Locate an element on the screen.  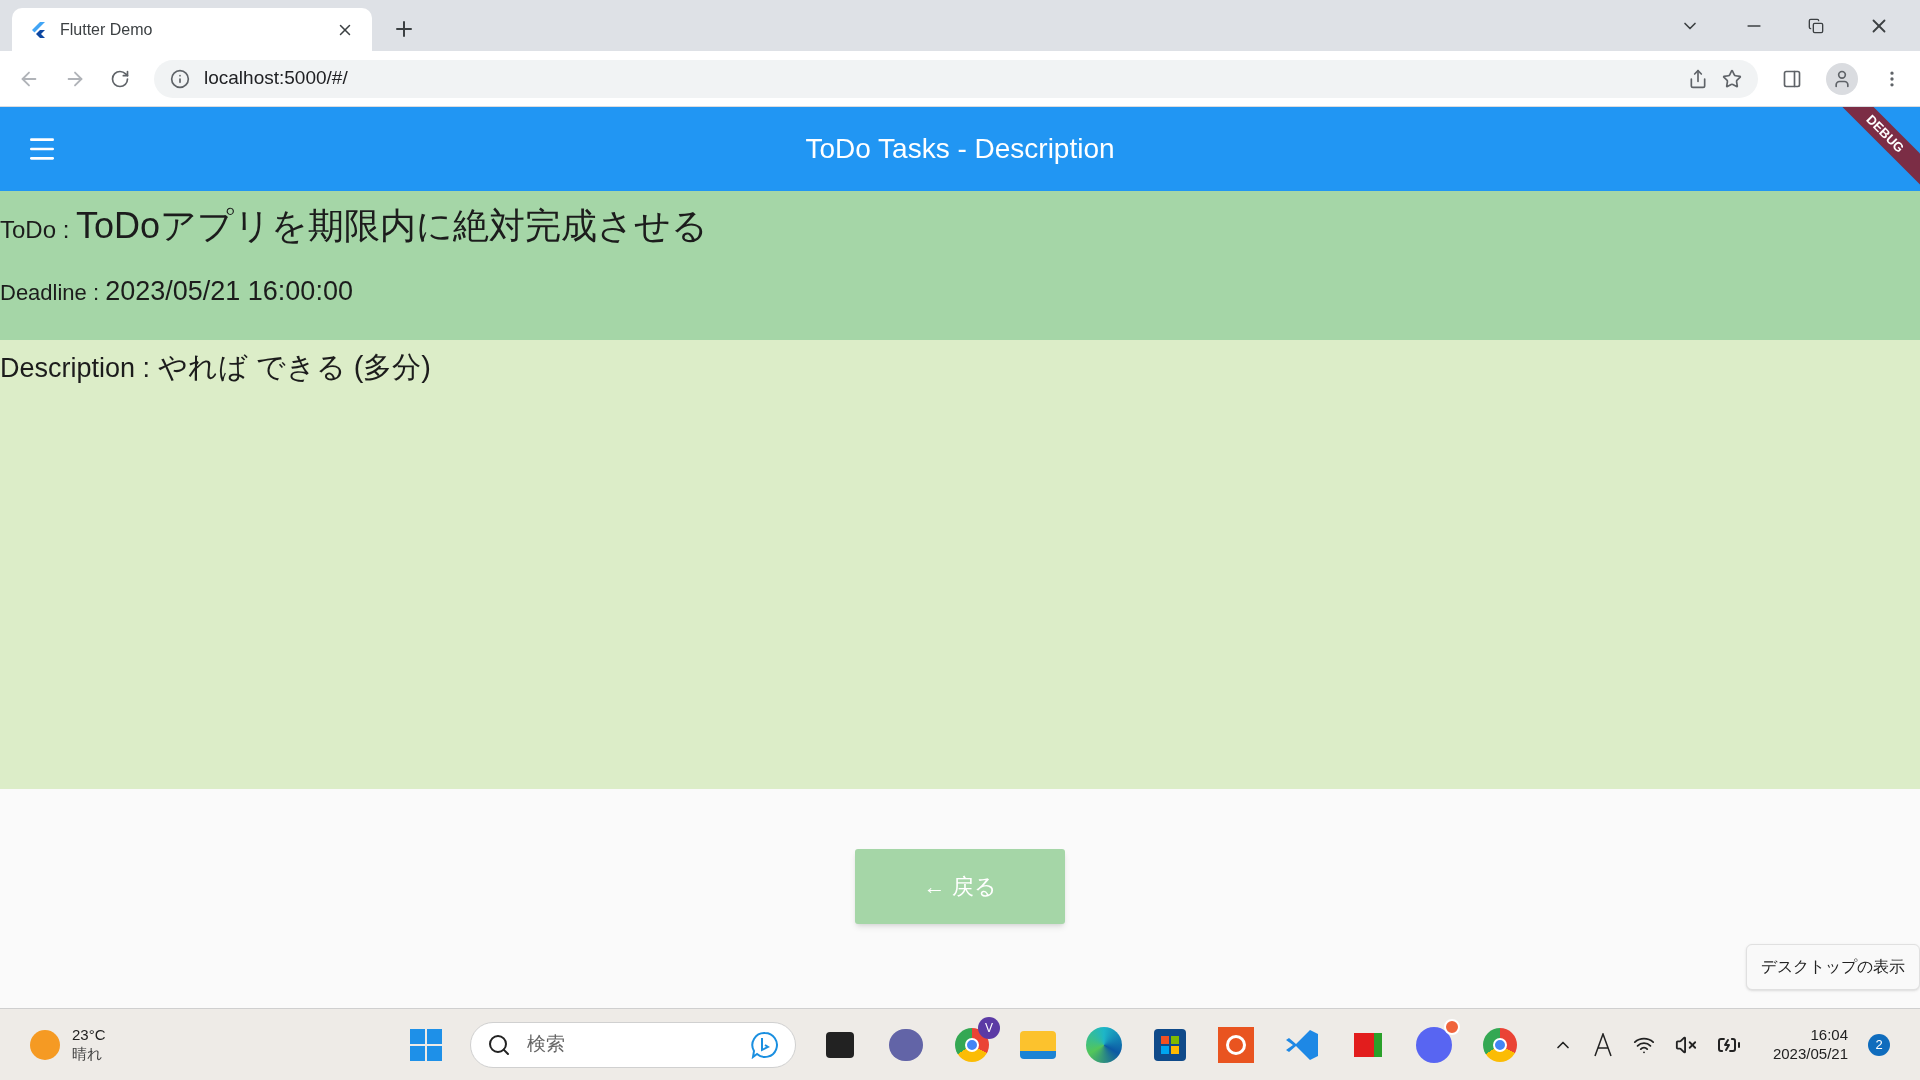
deadline-value: 2023/05/21 16:00:00 is located at coordinates (229, 291).